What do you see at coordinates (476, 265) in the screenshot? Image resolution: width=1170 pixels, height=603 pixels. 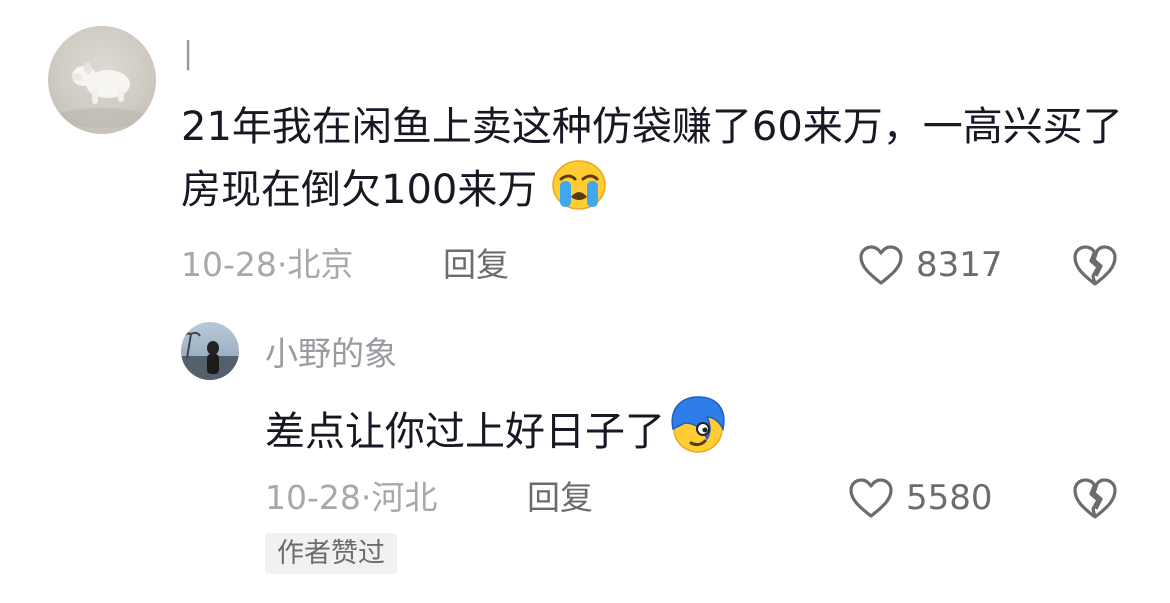 I see `reply-button: 回复` at bounding box center [476, 265].